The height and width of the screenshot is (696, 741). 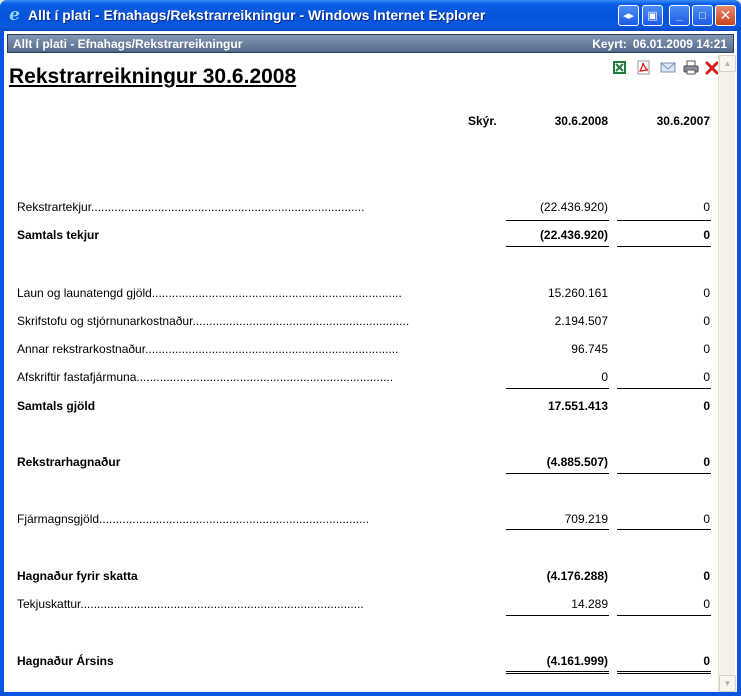 I want to click on row-label: Hagnaður fyrir skatta, so click(x=77, y=576).